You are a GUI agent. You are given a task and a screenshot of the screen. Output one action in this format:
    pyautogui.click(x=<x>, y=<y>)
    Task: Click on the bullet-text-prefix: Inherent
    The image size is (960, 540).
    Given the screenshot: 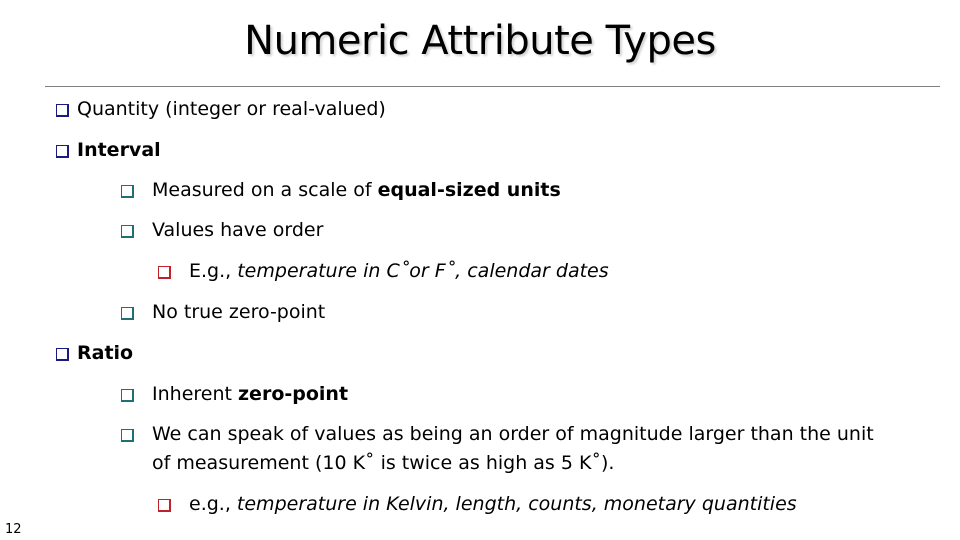 What is the action you would take?
    pyautogui.click(x=195, y=394)
    